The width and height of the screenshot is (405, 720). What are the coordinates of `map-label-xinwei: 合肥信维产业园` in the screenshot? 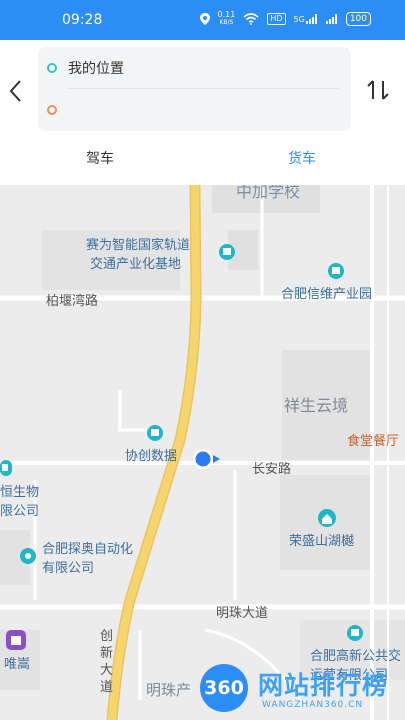 It's located at (326, 294).